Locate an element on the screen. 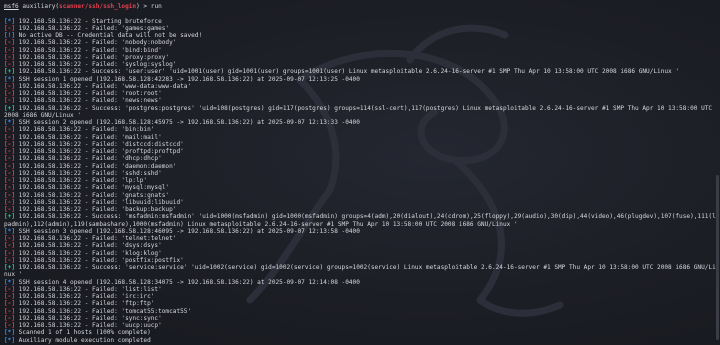  prompt-command: run is located at coordinates (156, 6).